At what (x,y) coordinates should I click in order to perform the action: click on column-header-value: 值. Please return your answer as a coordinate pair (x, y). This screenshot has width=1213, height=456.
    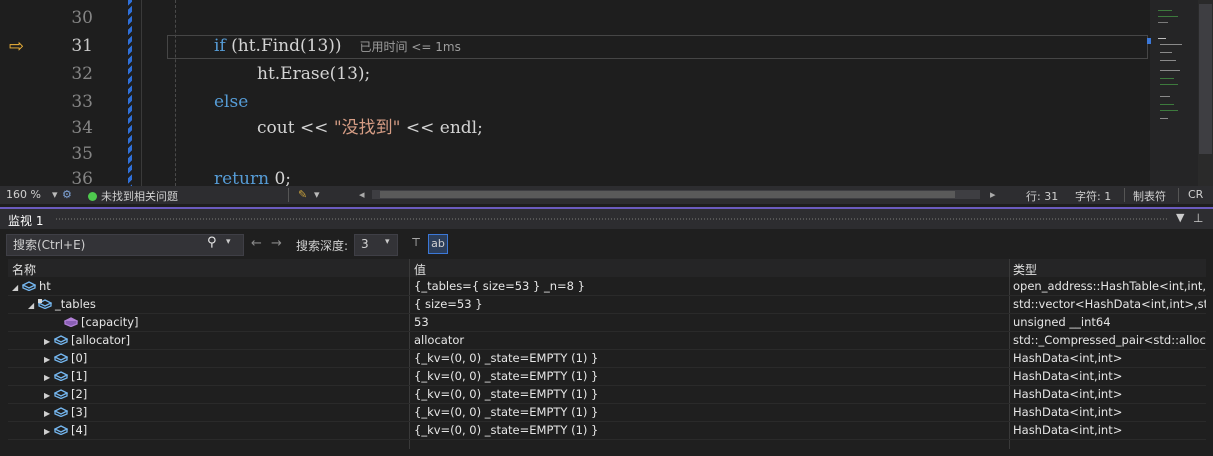
    Looking at the image, I should click on (420, 269).